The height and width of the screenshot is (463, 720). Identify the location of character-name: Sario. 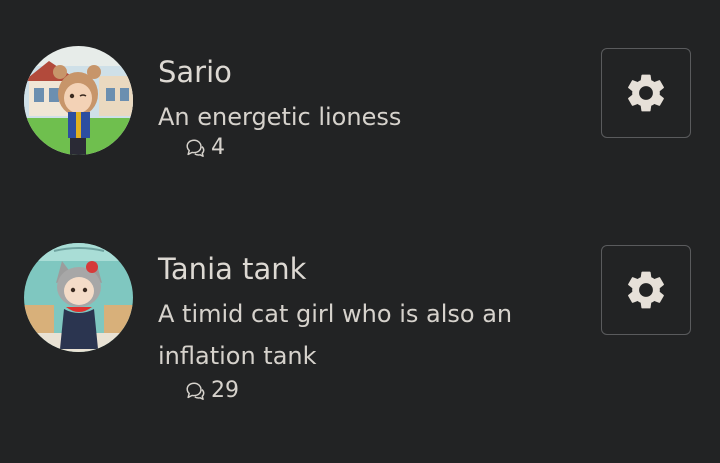
(368, 72).